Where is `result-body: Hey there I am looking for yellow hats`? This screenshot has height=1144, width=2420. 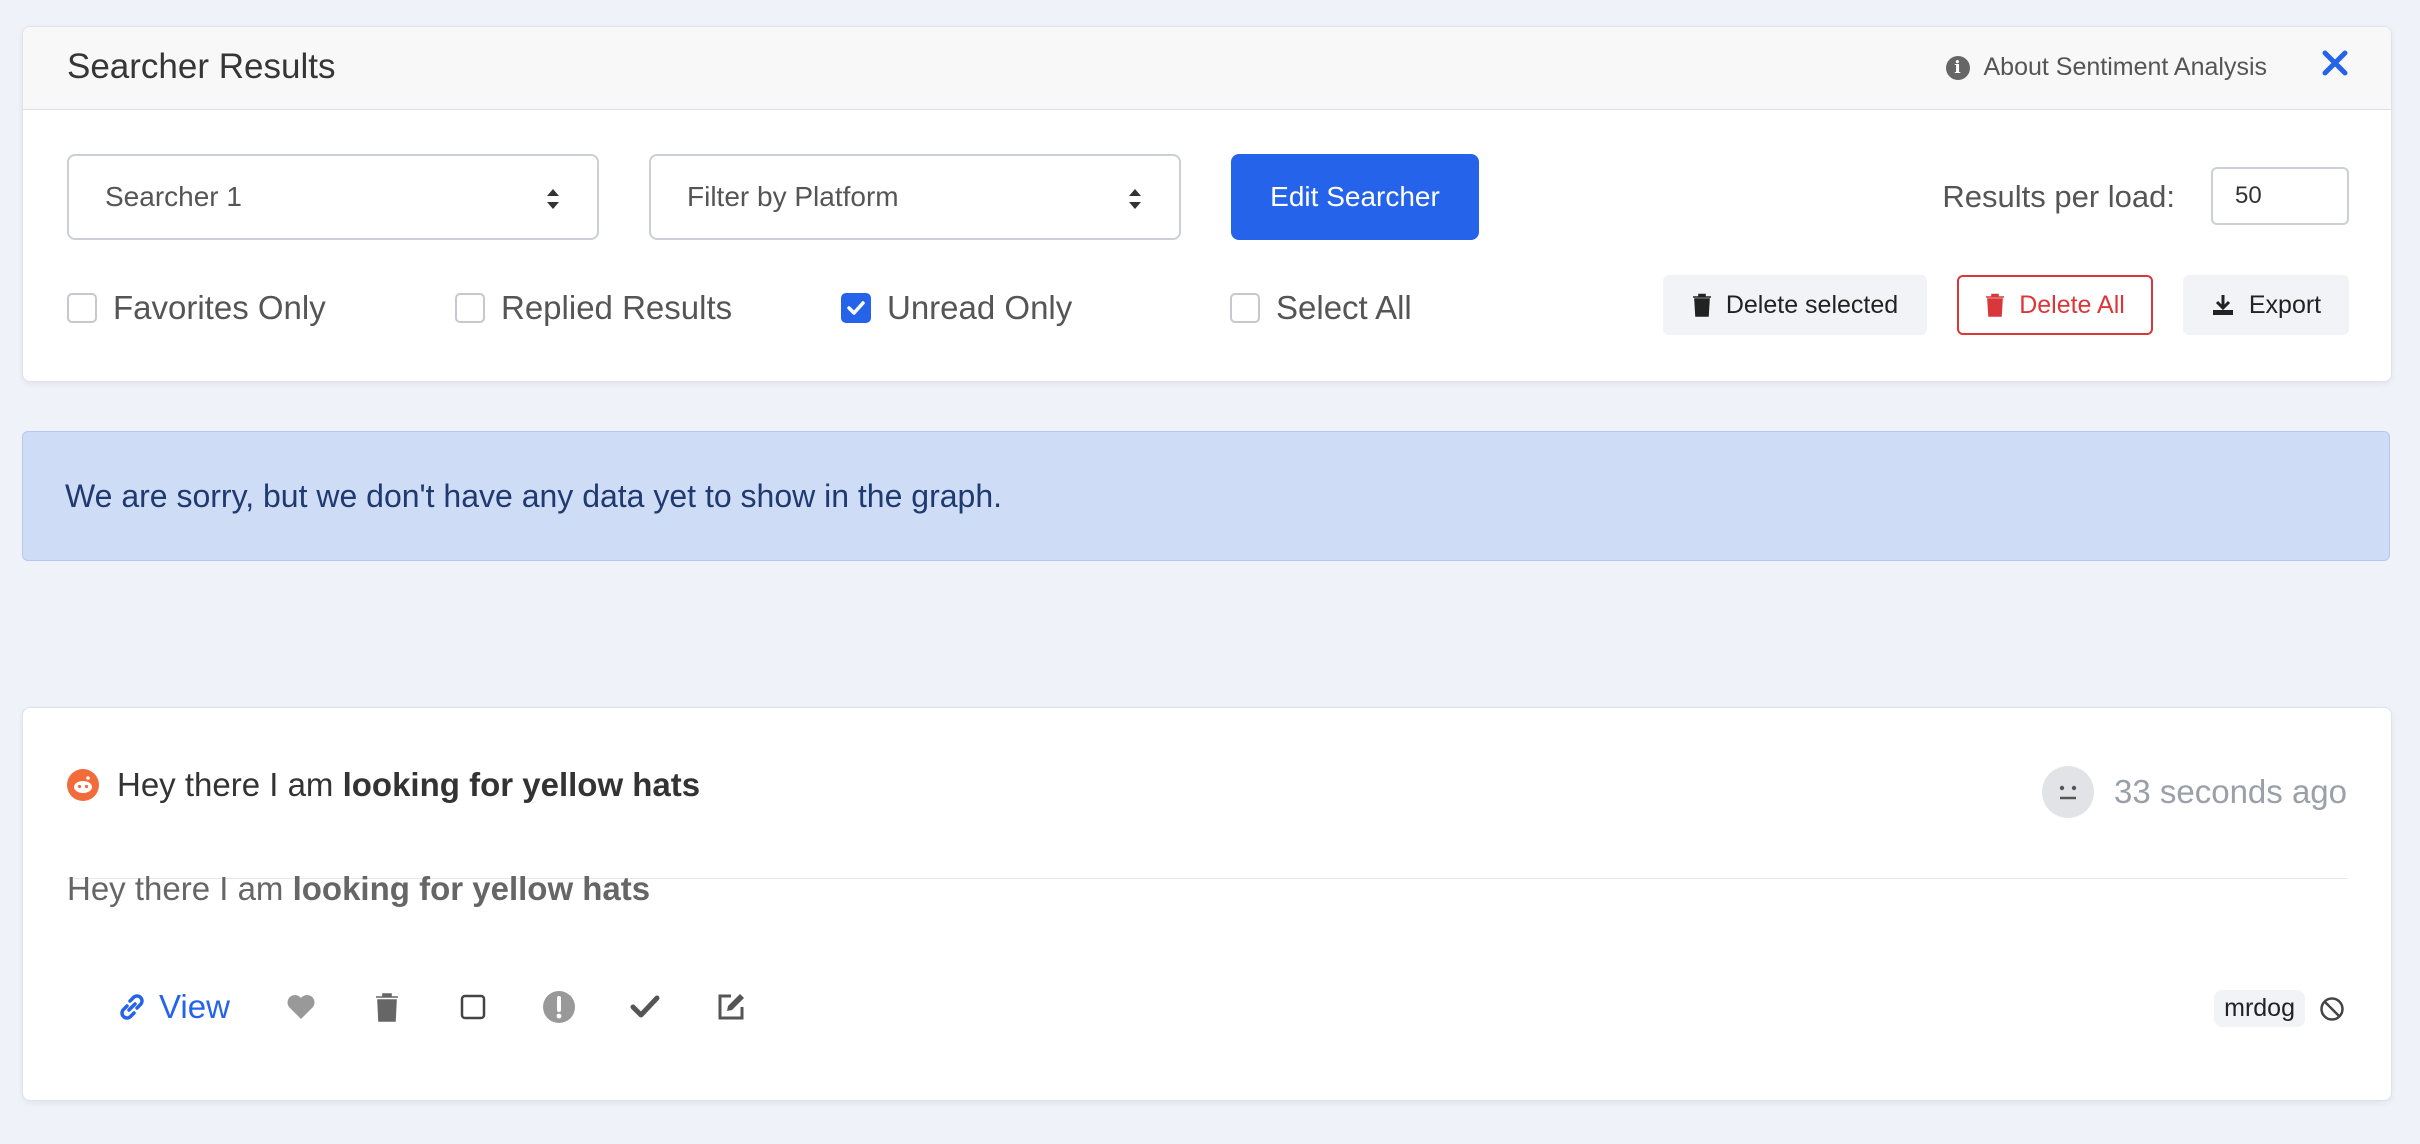
result-body: Hey there I am looking for yellow hats is located at coordinates (358, 889).